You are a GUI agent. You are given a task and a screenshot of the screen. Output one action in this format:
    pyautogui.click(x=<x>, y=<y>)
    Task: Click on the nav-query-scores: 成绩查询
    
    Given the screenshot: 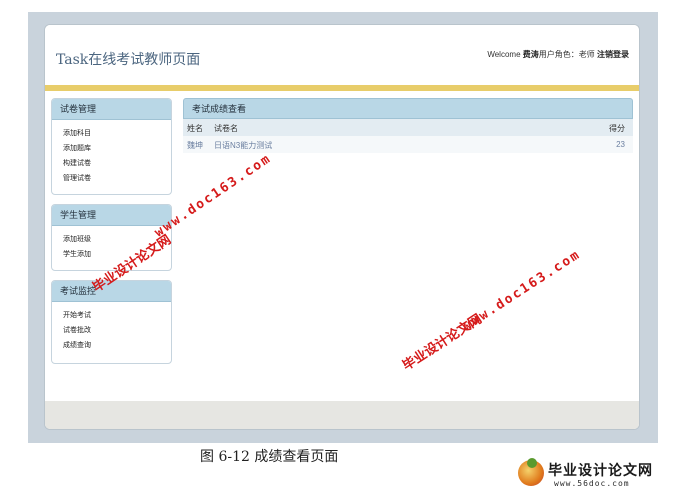 What is the action you would take?
    pyautogui.click(x=117, y=345)
    